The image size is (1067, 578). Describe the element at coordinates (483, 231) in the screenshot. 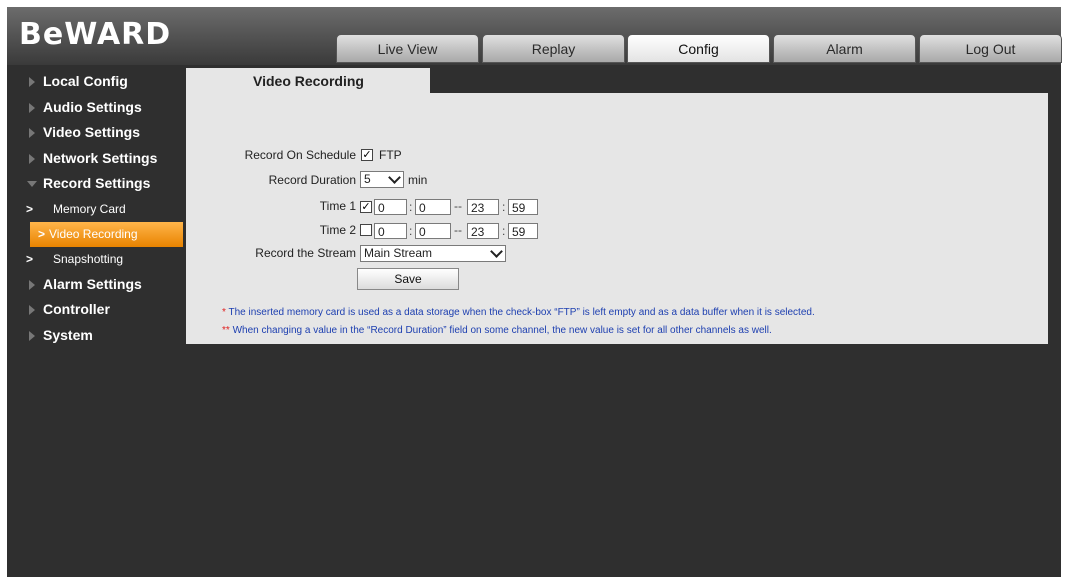

I see `time2-end-hour-input: 23` at that location.